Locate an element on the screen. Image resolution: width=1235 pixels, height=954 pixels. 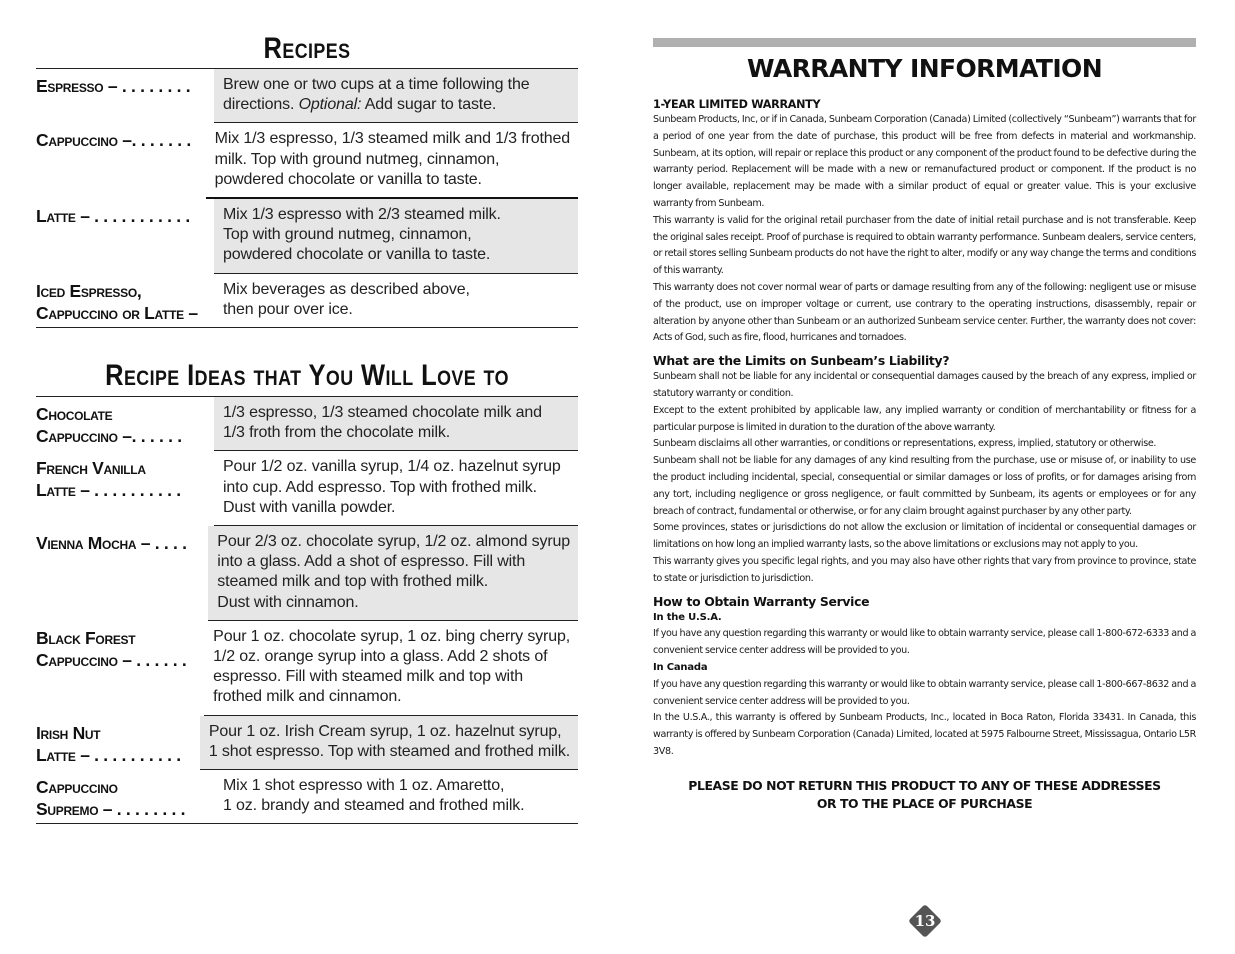
recipe-name: Cappuccino Supremo – . . . . . . . . is located at coordinates (125, 796).